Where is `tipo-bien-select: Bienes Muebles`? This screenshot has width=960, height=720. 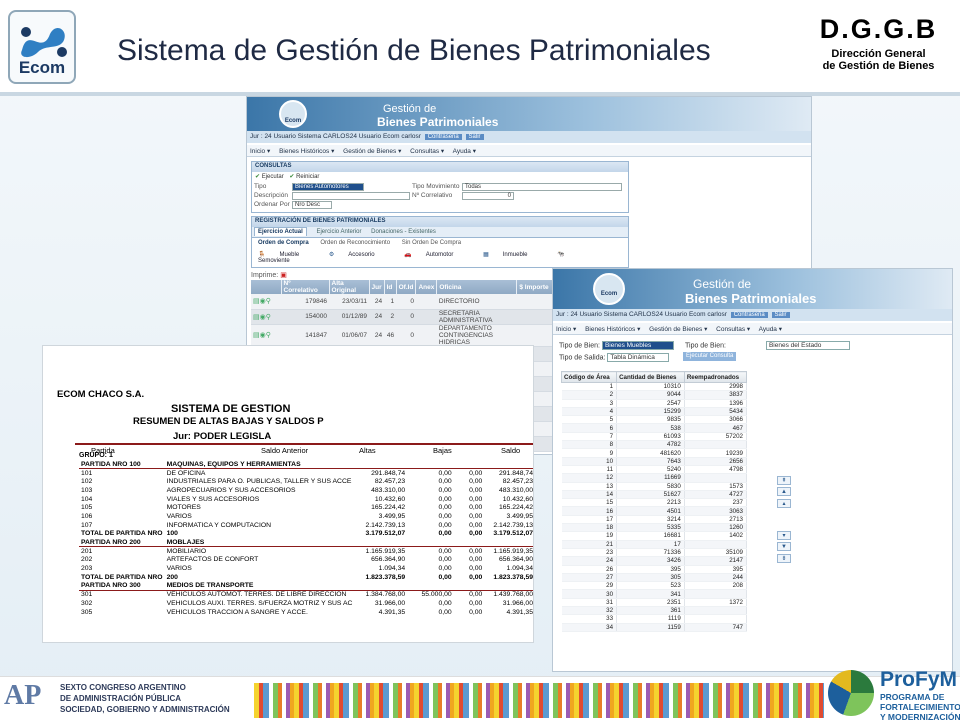 tipo-bien-select: Bienes Muebles is located at coordinates (637, 345).